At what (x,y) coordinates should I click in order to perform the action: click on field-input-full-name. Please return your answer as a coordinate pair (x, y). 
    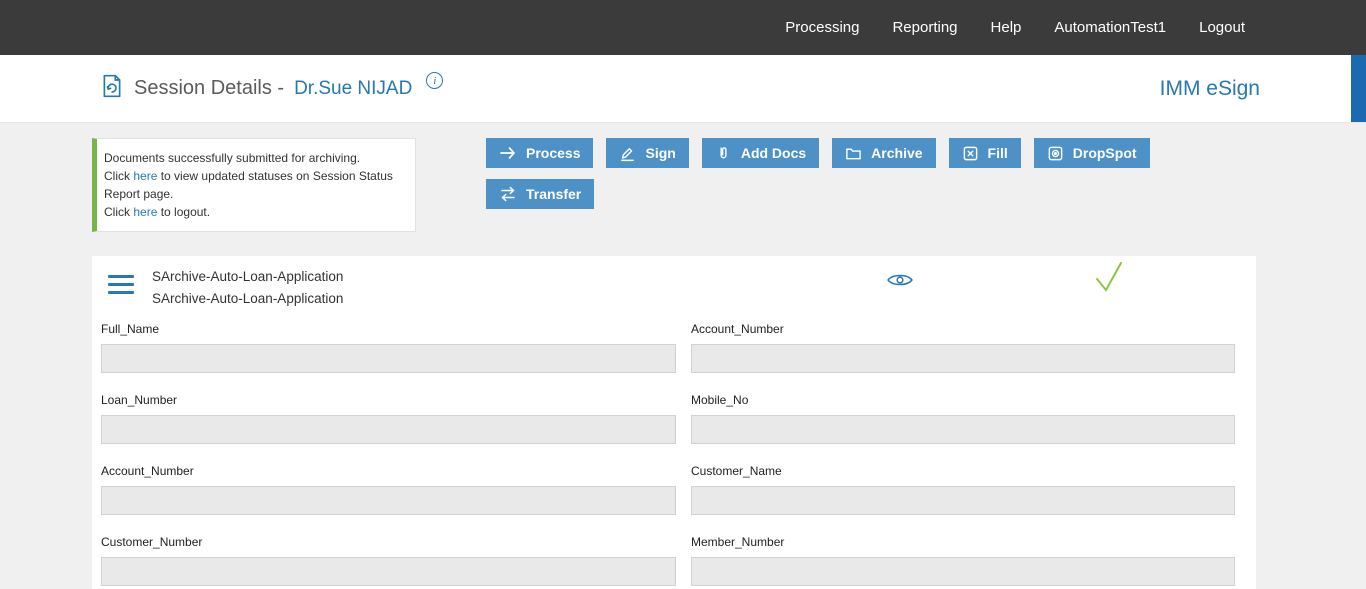
    Looking at the image, I should click on (388, 358).